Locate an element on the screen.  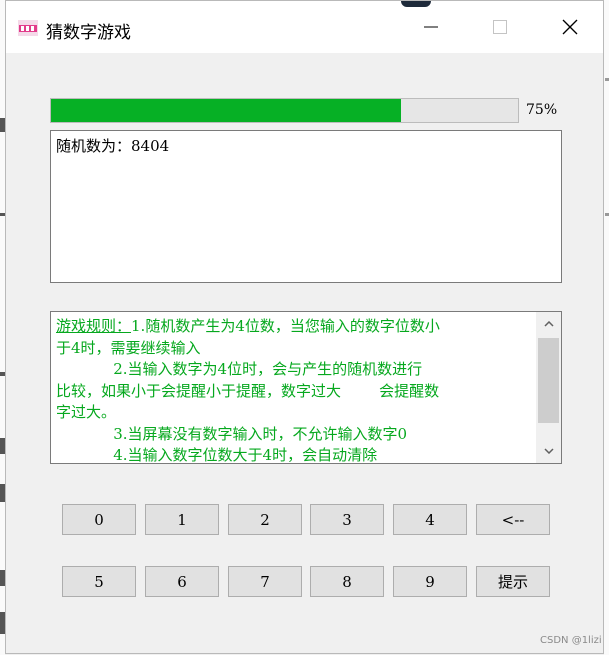
background-desktop-right is located at coordinates (606, 327).